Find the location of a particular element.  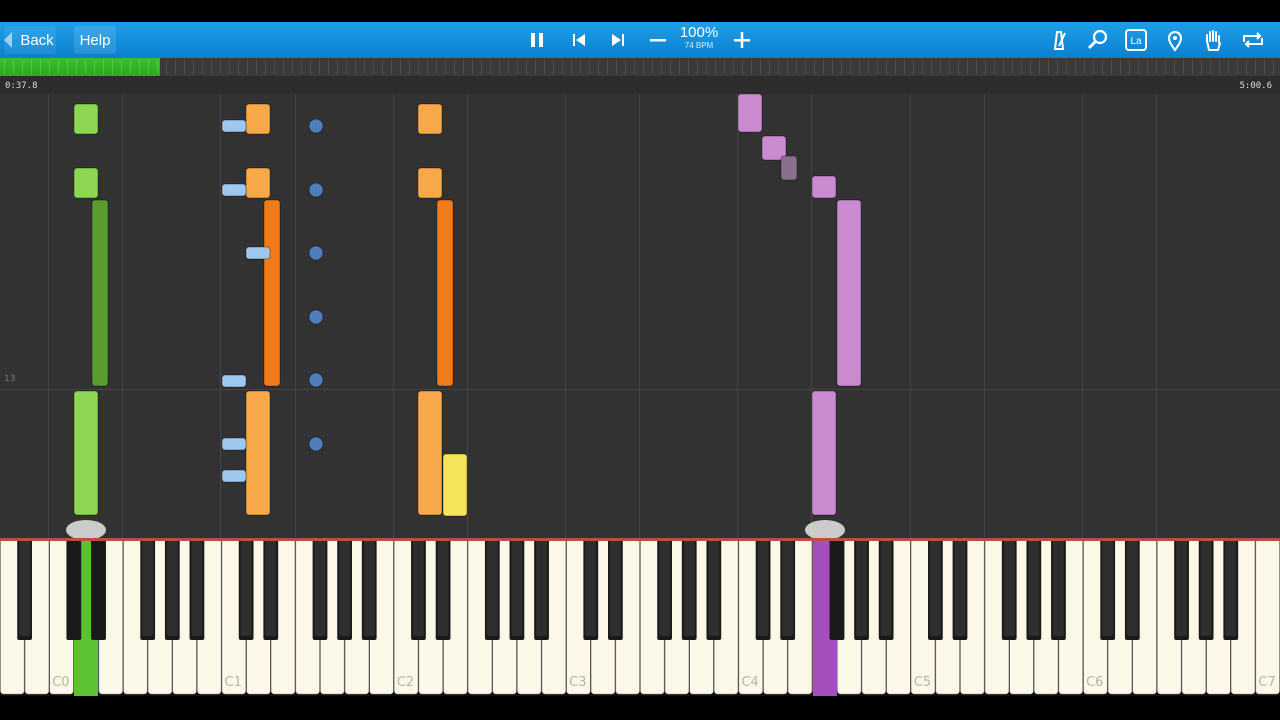

next-button is located at coordinates (618, 40).